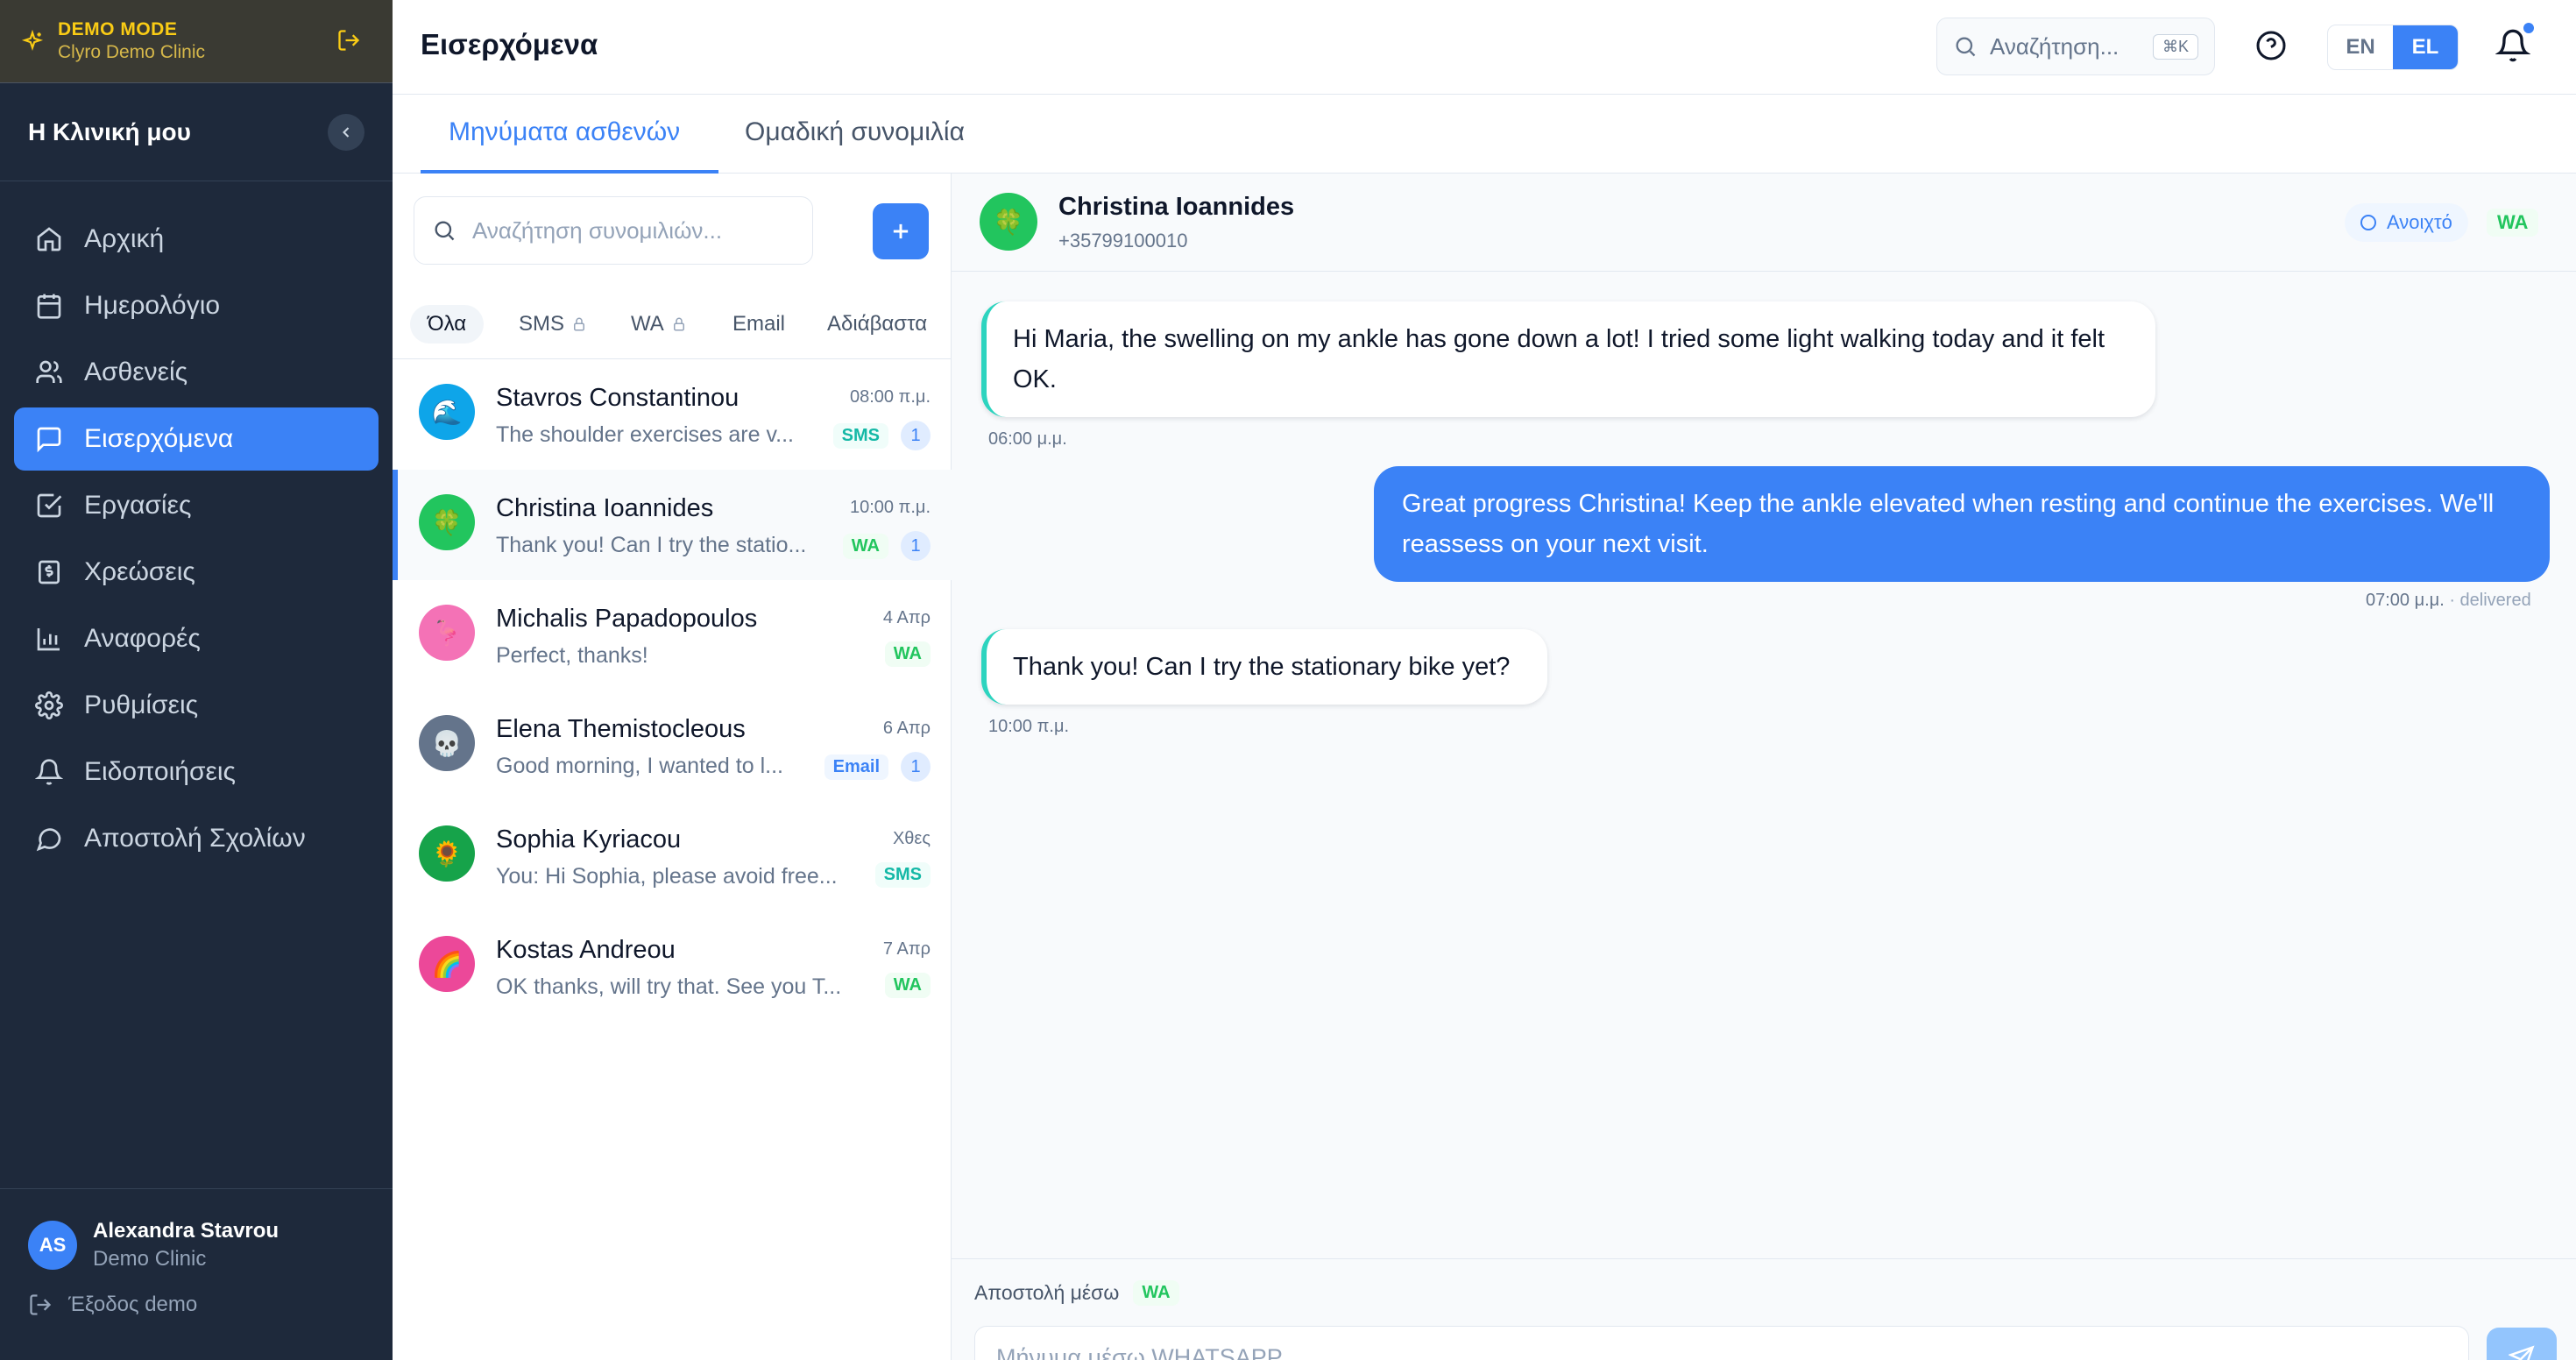 The image size is (2576, 1360). I want to click on conversation-time: 10:00 π.μ., so click(890, 507).